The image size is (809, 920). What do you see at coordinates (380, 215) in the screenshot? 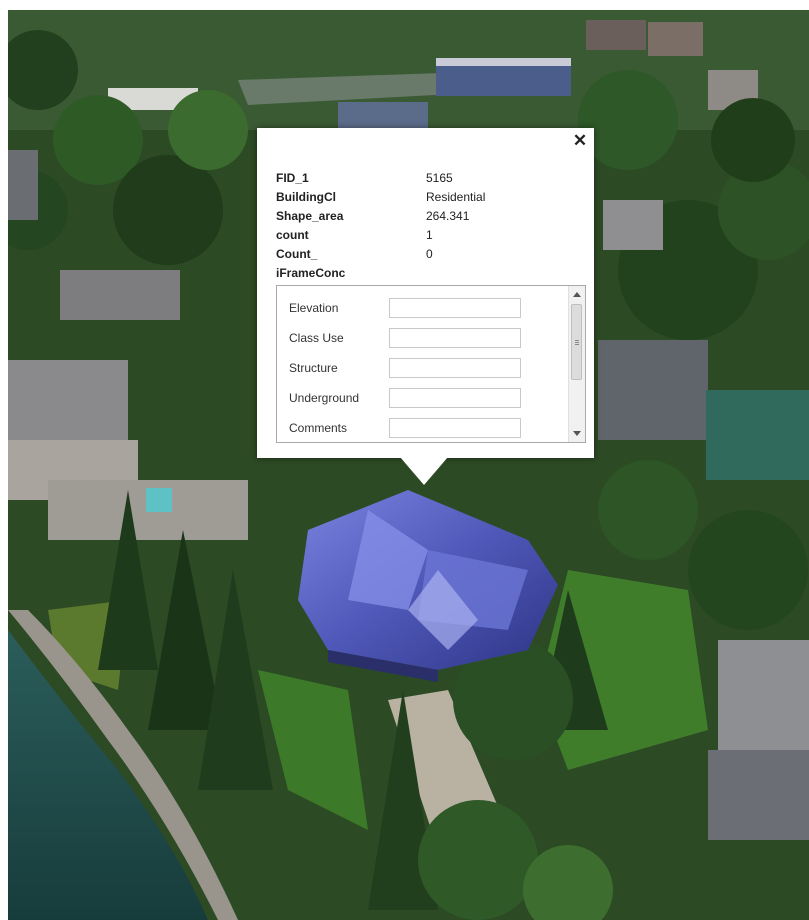
I see `attribute-row: Shape_area 264.341` at bounding box center [380, 215].